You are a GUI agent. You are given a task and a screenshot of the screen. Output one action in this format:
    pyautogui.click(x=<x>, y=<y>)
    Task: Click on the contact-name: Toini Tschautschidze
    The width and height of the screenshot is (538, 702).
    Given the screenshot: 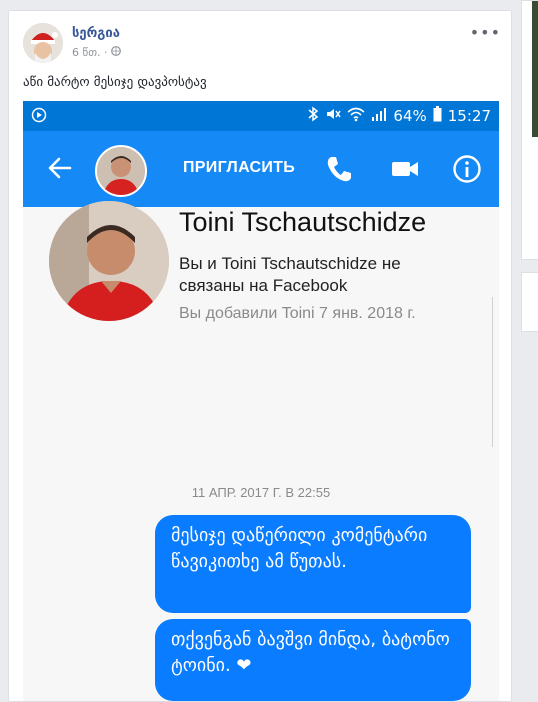 What is the action you would take?
    pyautogui.click(x=303, y=222)
    